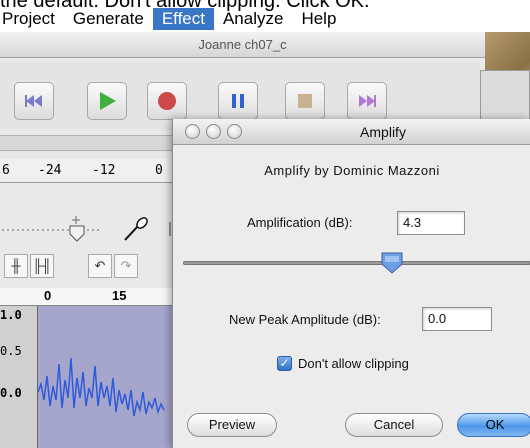  Describe the element at coordinates (6, 170) in the screenshot. I see `meter-tick: 6` at that location.